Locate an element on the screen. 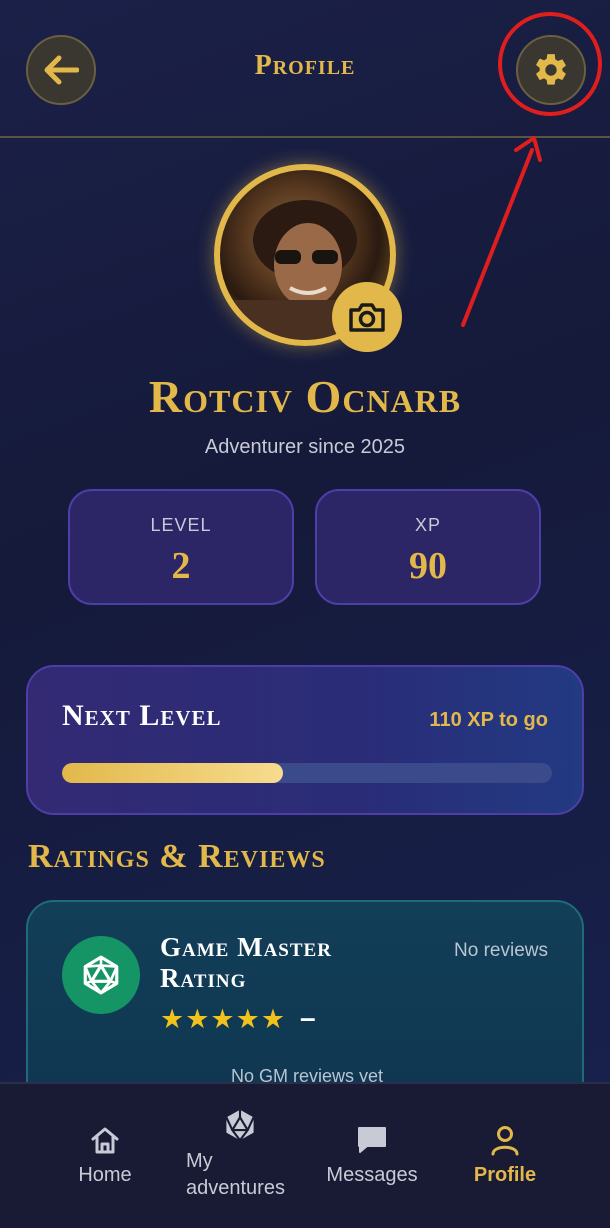  home-icon is located at coordinates (105, 1140).